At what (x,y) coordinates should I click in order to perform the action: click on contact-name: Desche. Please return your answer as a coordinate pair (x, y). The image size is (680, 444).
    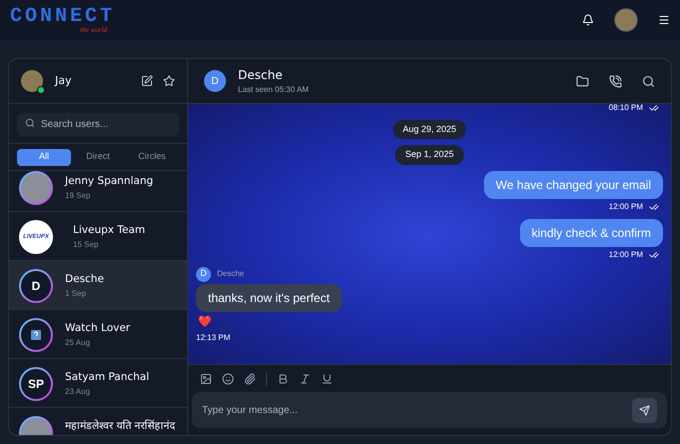
    Looking at the image, I should click on (84, 279).